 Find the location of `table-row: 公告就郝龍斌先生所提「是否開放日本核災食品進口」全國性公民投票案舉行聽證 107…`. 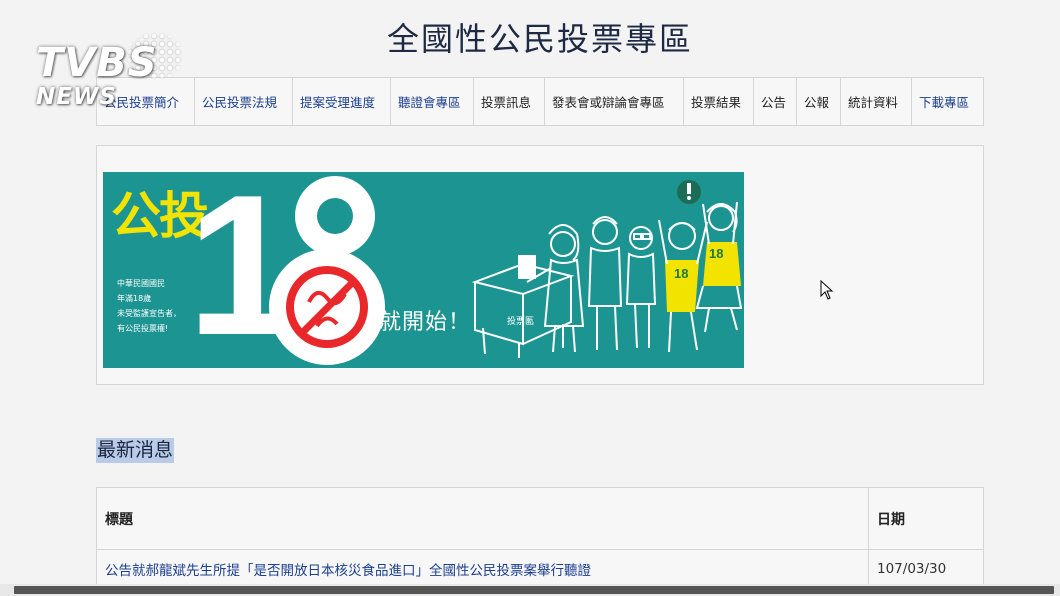

table-row: 公告就郝龍斌先生所提「是否開放日本核災食品進口」全國性公民投票案舉行聽證 107… is located at coordinates (540, 569).